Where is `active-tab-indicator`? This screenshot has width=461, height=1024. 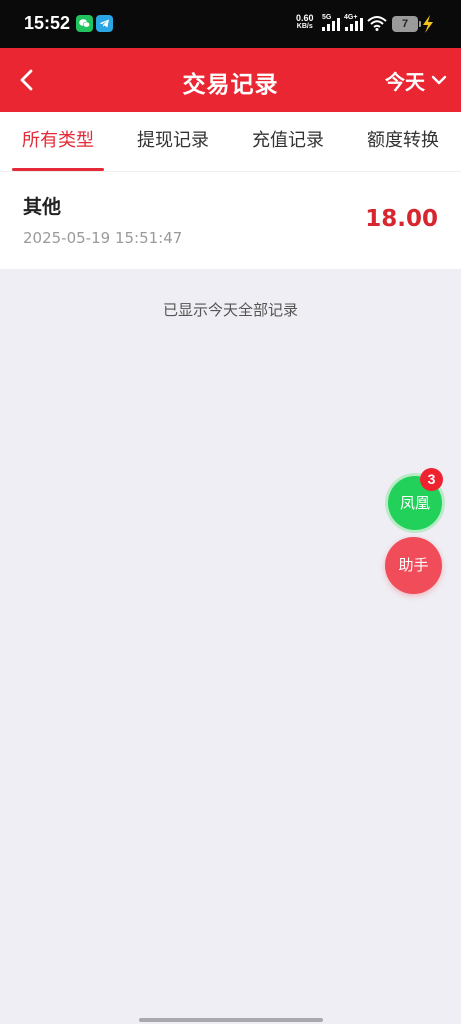 active-tab-indicator is located at coordinates (58, 169).